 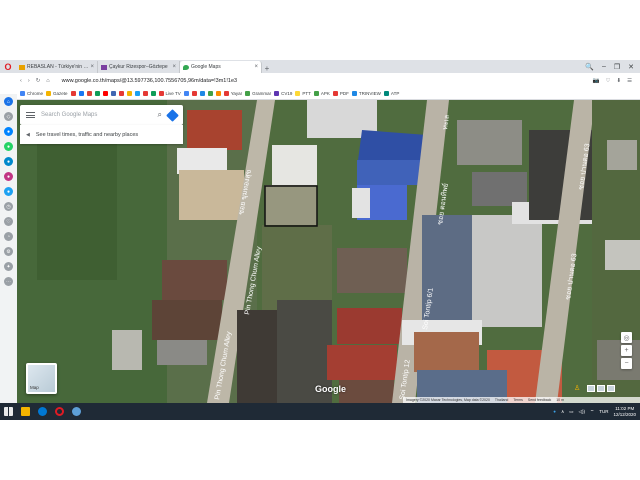 What do you see at coordinates (8, 176) in the screenshot?
I see `instagram-icon: ●` at bounding box center [8, 176].